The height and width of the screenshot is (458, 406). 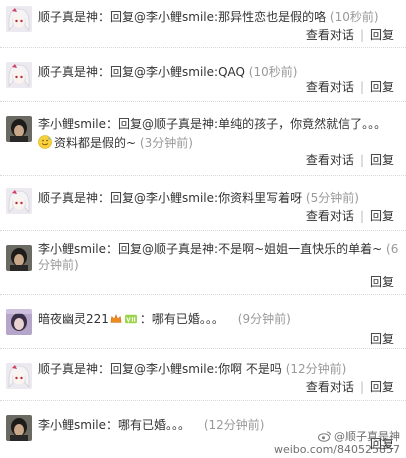 I want to click on comment-text: 暗夜幽灵221 ：哪有已婚。。。 (9分钟前), so click(x=220, y=319).